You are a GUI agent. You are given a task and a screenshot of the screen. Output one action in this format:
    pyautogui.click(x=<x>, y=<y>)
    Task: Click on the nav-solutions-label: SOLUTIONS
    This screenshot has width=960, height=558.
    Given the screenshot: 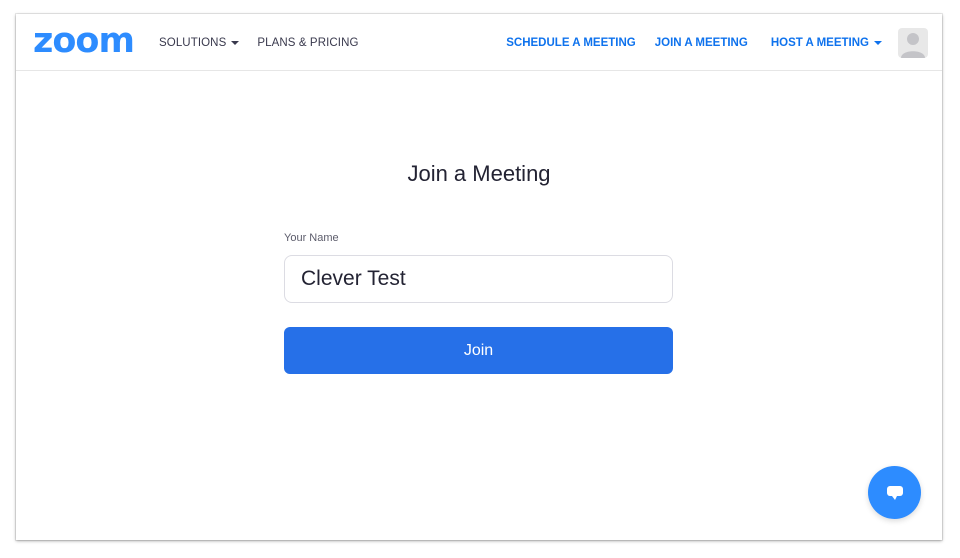 What is the action you would take?
    pyautogui.click(x=193, y=42)
    